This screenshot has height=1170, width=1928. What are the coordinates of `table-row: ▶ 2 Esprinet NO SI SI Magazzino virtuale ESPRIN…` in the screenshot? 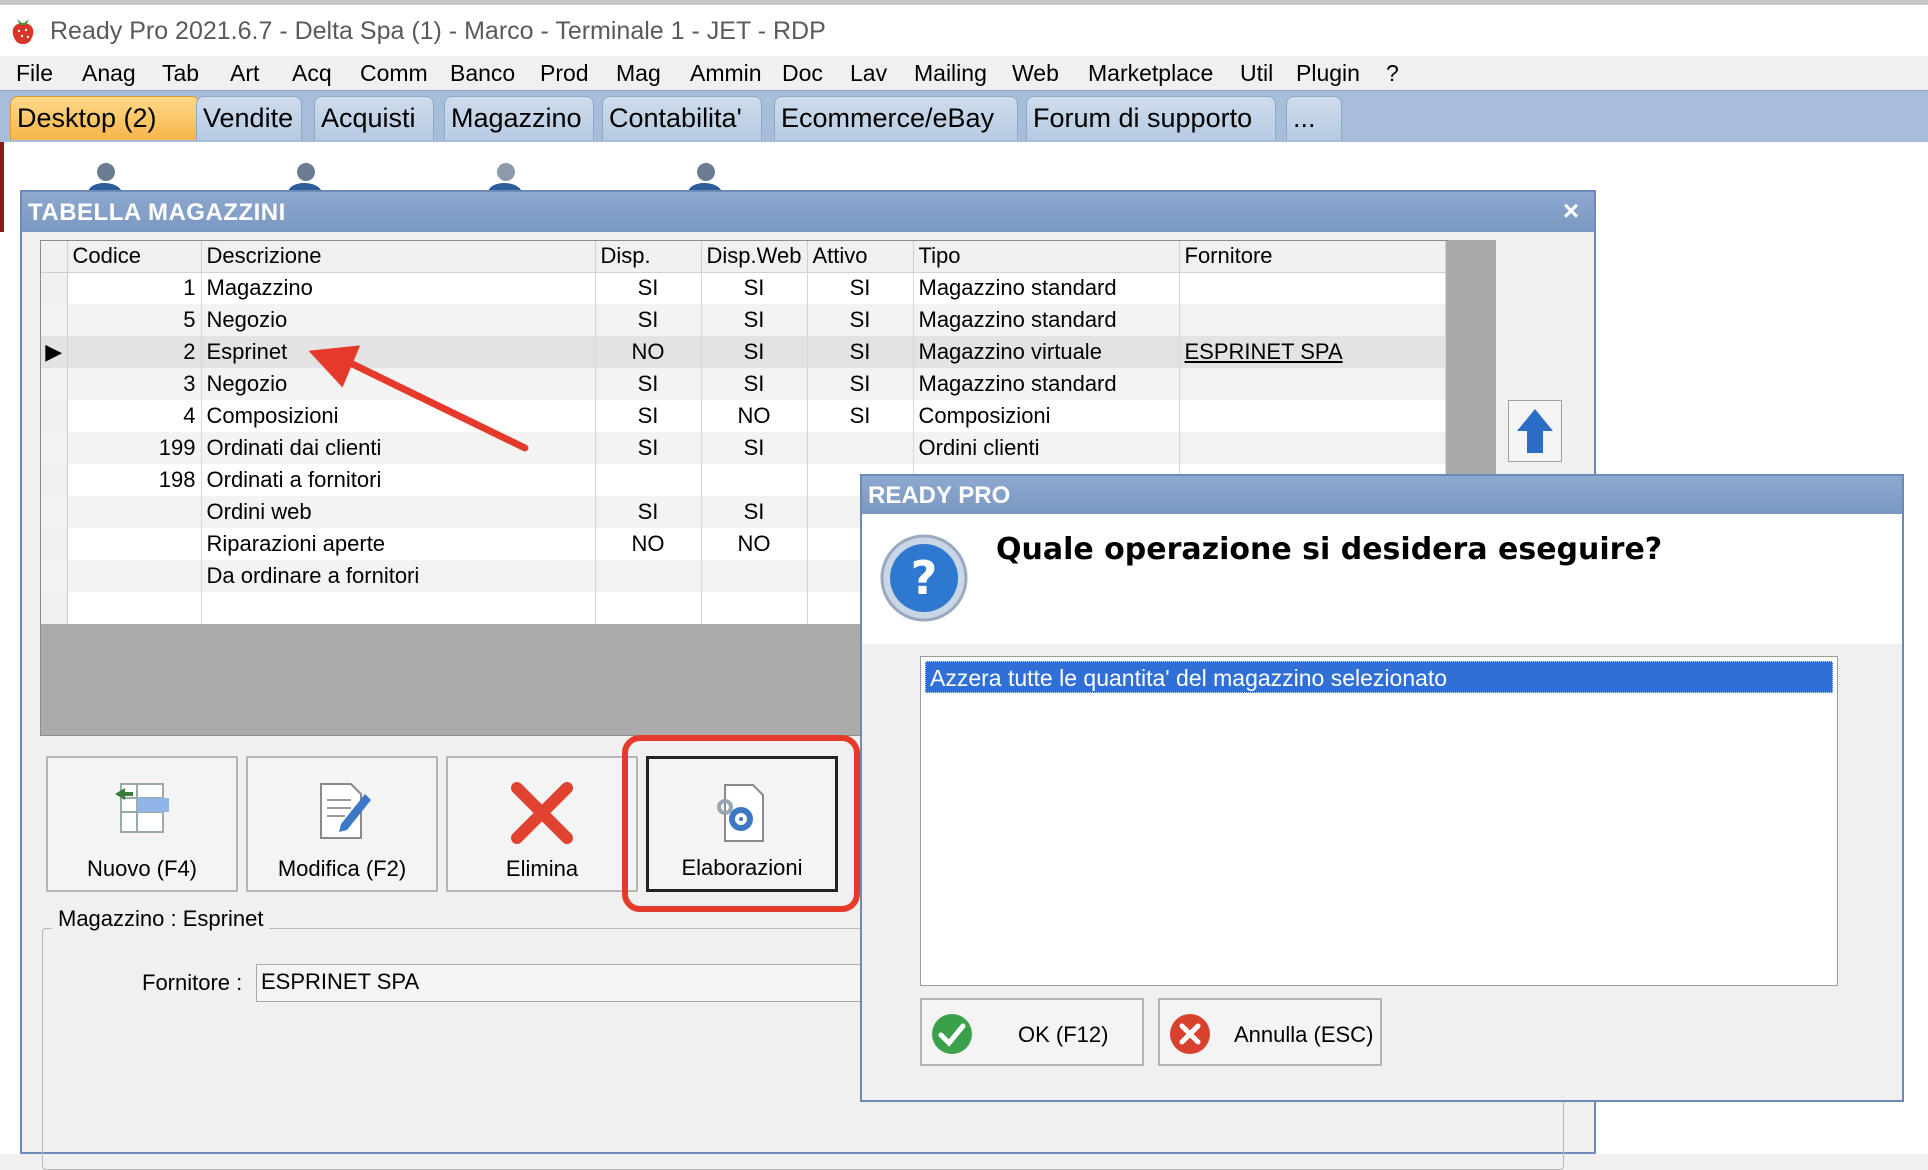 It's located at (743, 352).